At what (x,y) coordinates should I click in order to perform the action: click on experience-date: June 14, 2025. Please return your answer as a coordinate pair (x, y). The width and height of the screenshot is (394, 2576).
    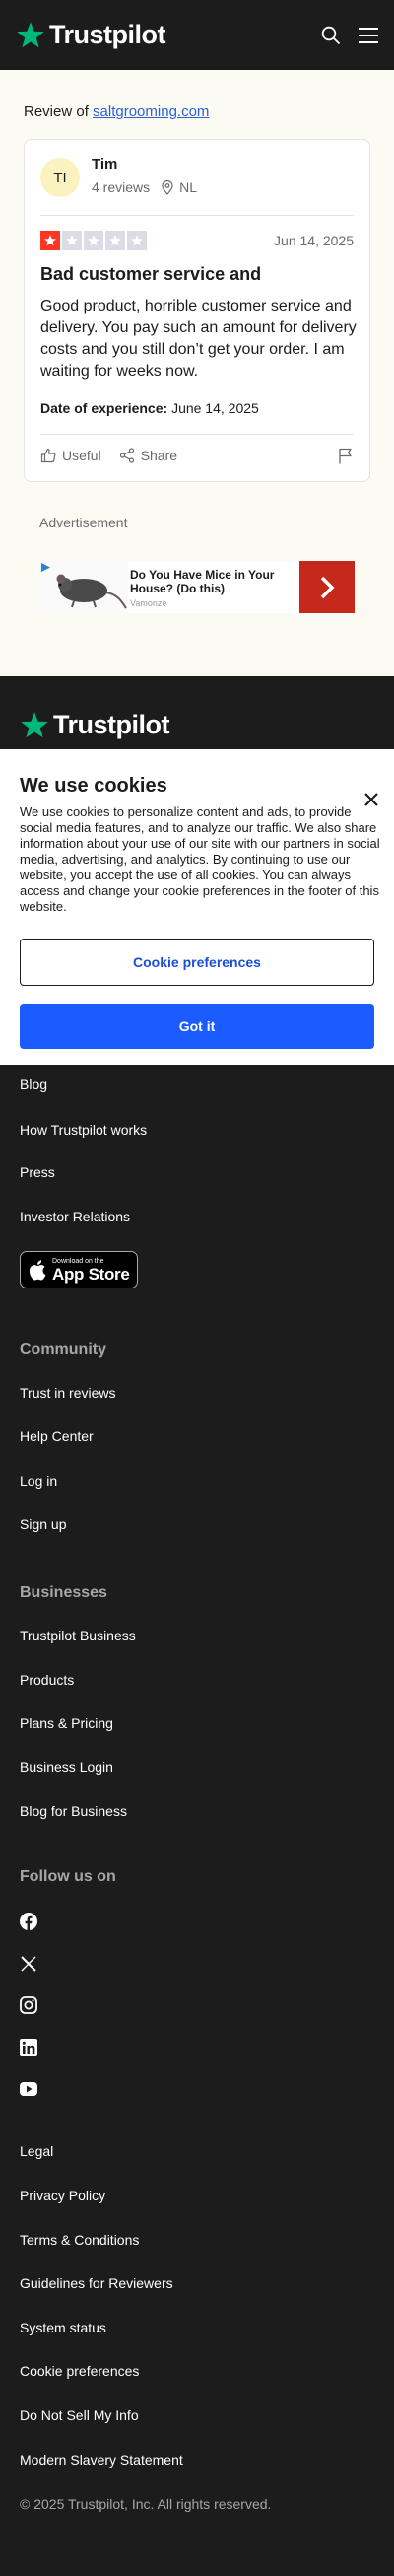
    Looking at the image, I should click on (215, 408).